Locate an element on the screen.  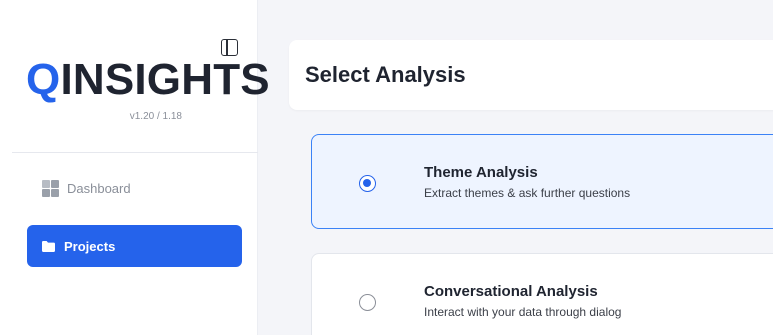
radio-theme-analysis is located at coordinates (367, 183).